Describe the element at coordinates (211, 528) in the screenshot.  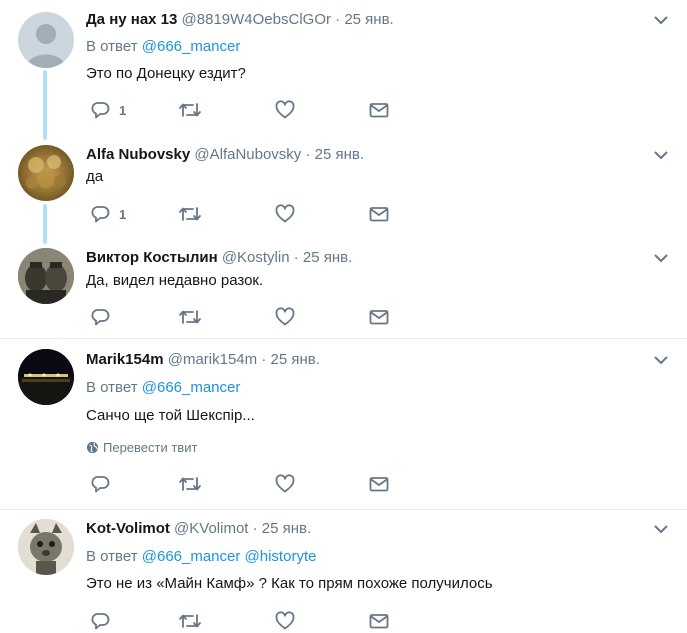
I see `user-handle: @KVolimot` at that location.